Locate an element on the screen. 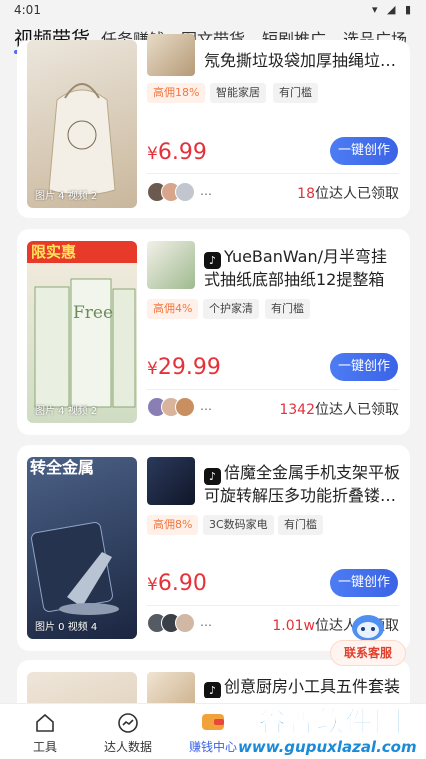 This screenshot has height=759, width=426. product-title: ♪ 创意厨房小工具五件套装 is located at coordinates (302, 687).